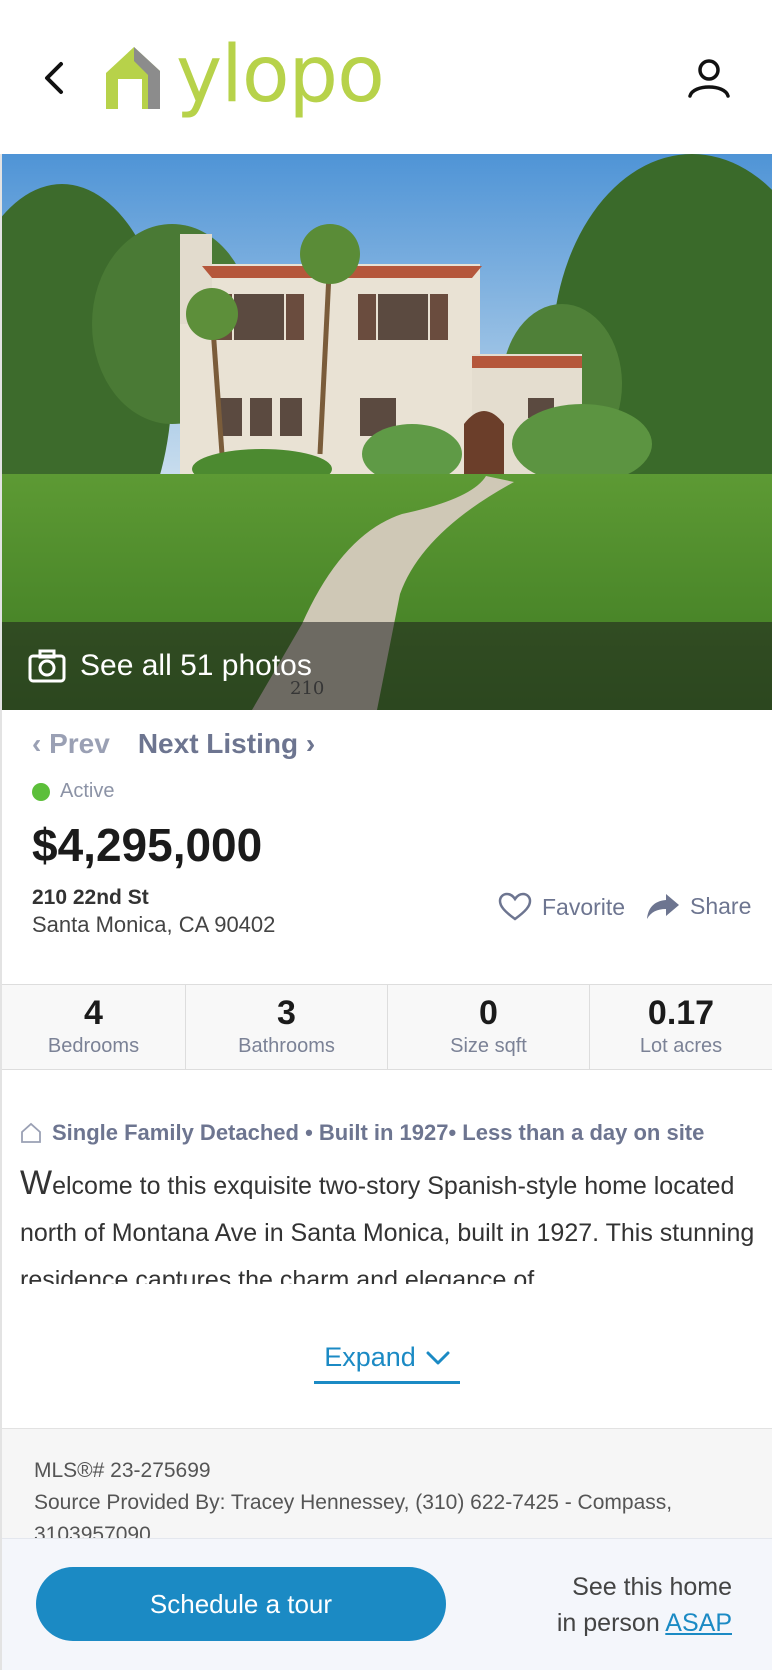 The height and width of the screenshot is (1670, 772). I want to click on stat-value: 0, so click(488, 1012).